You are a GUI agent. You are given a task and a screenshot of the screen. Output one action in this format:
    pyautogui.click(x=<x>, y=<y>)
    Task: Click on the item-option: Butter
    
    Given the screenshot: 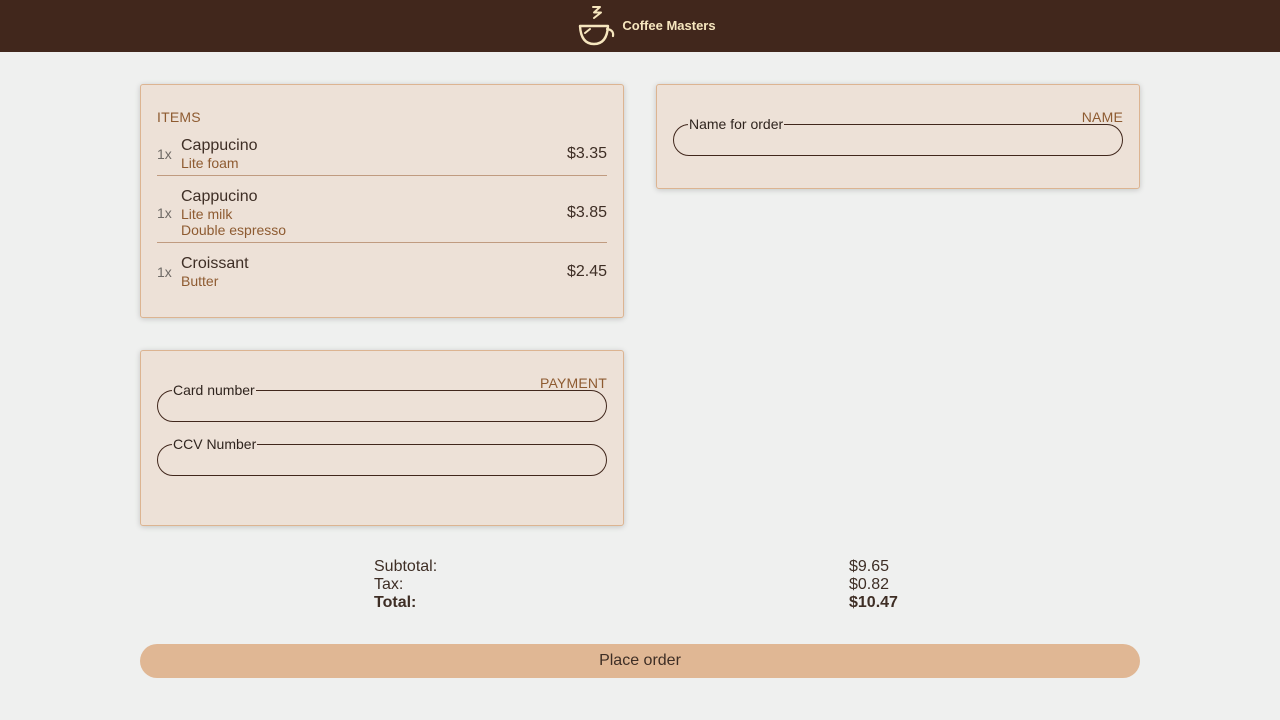 What is the action you would take?
    pyautogui.click(x=200, y=280)
    